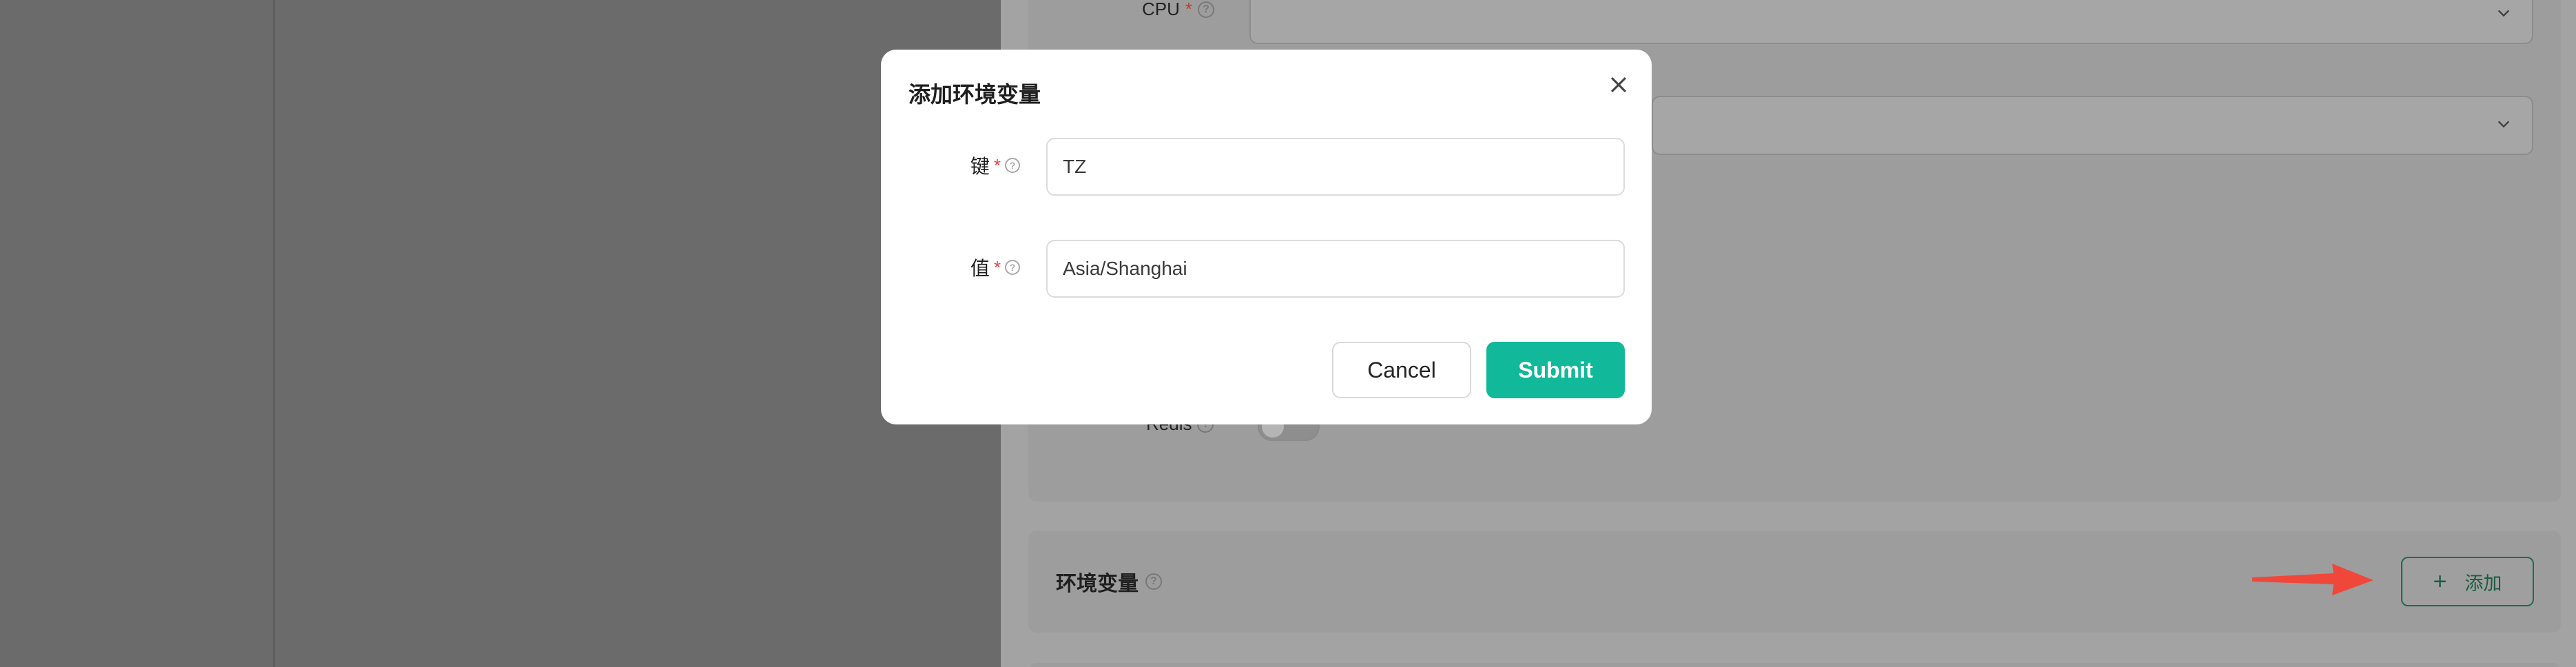 This screenshot has height=667, width=2576. What do you see at coordinates (1619, 84) in the screenshot?
I see `close-icon` at bounding box center [1619, 84].